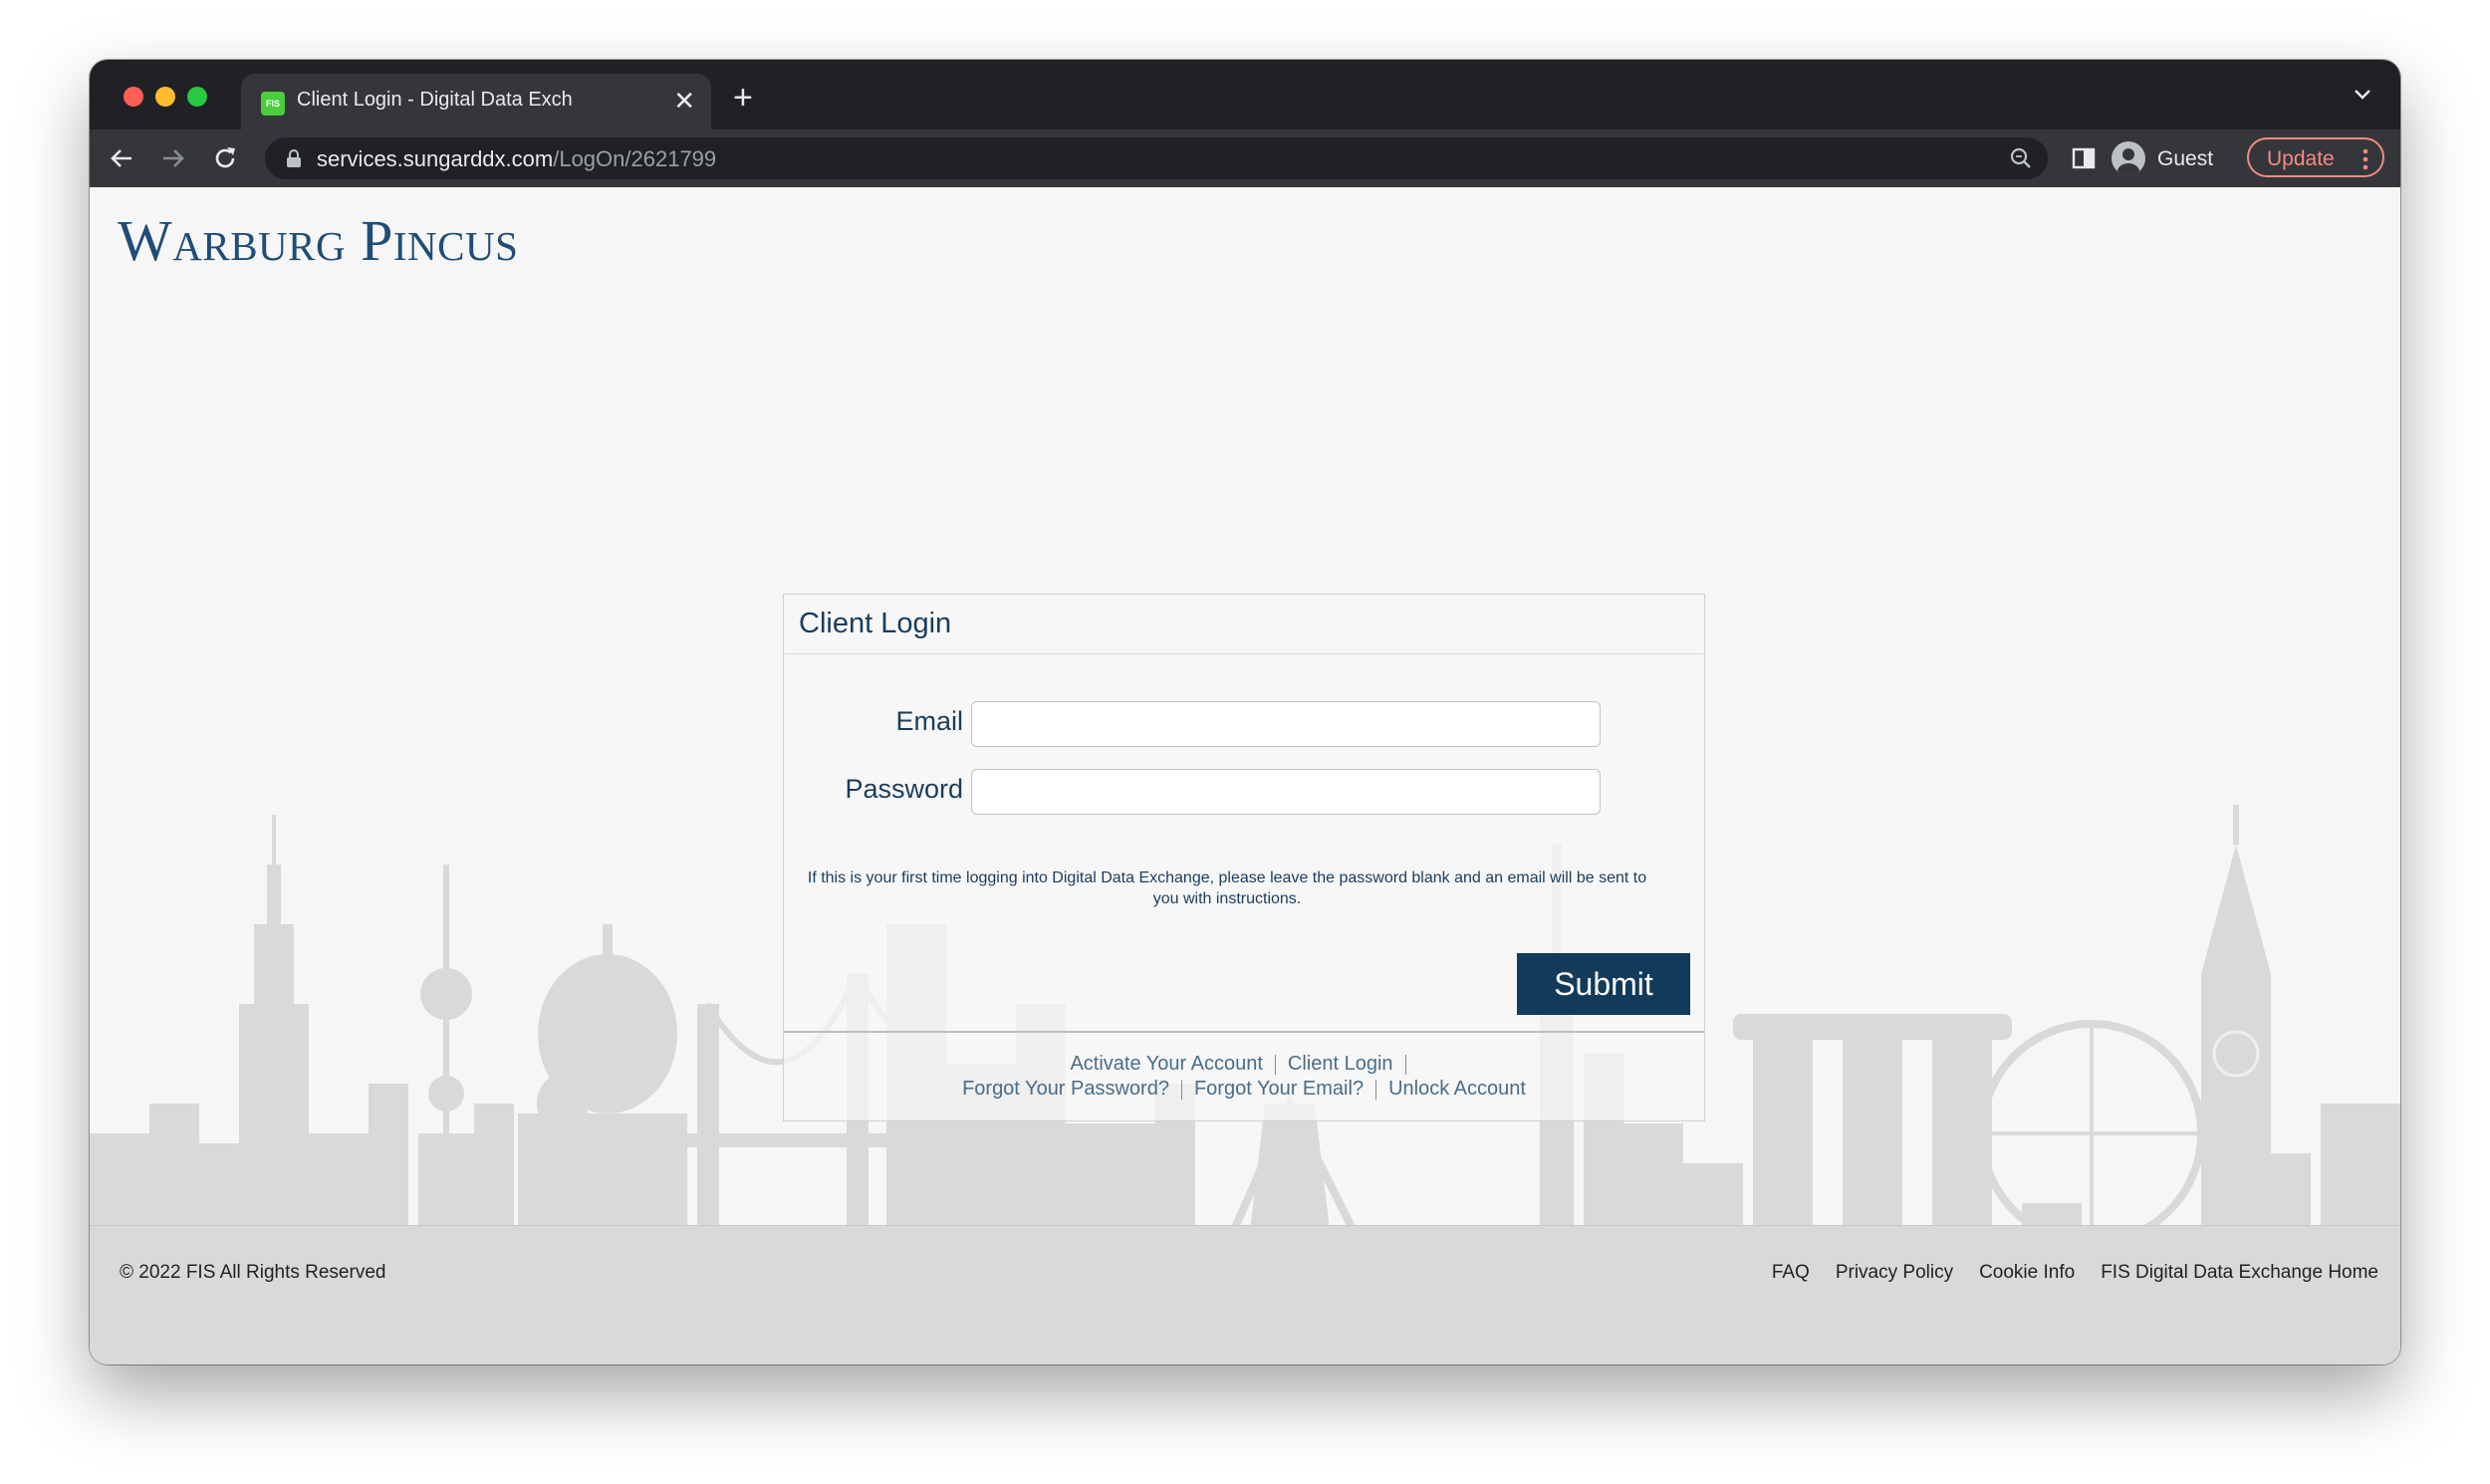  Describe the element at coordinates (273, 104) in the screenshot. I see `fis-favicon-icon: FIS` at that location.